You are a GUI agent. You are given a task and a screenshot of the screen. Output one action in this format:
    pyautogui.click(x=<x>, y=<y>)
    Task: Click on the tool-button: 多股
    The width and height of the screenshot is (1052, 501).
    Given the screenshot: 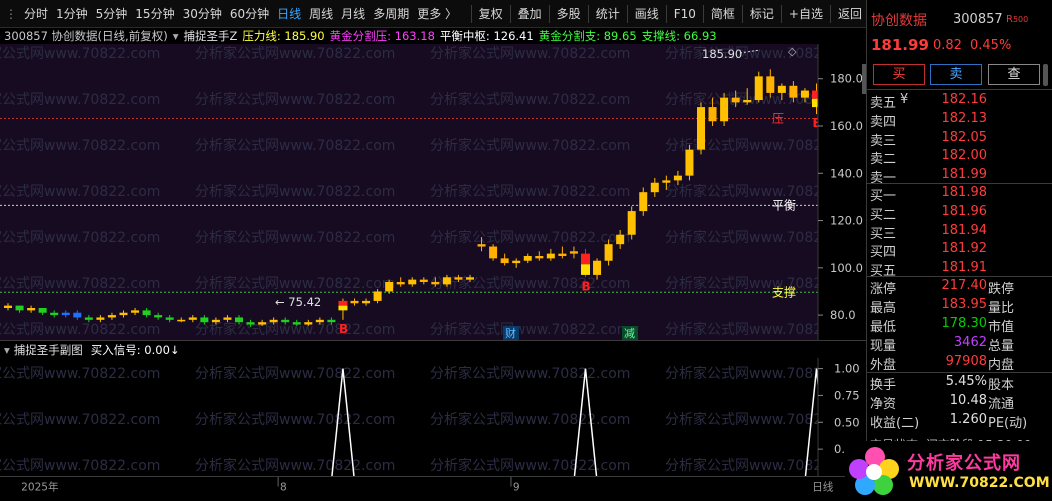 What is the action you would take?
    pyautogui.click(x=569, y=14)
    